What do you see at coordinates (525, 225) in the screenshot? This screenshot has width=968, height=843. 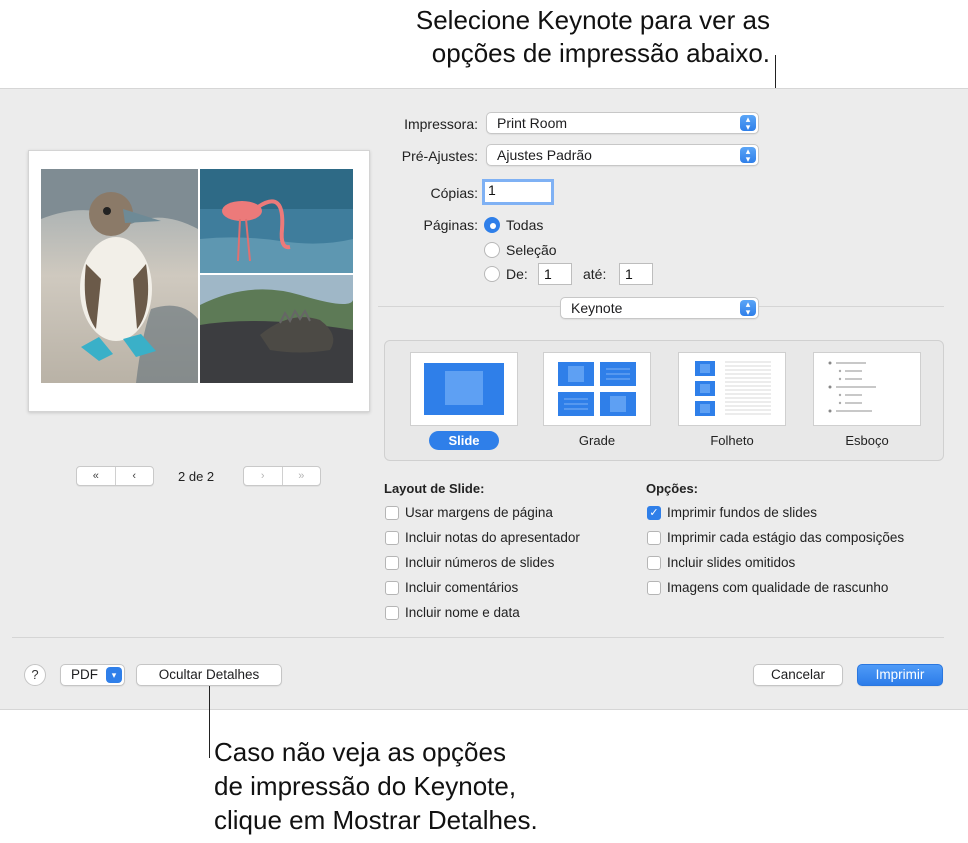 I see `pages-all-label: Todas` at bounding box center [525, 225].